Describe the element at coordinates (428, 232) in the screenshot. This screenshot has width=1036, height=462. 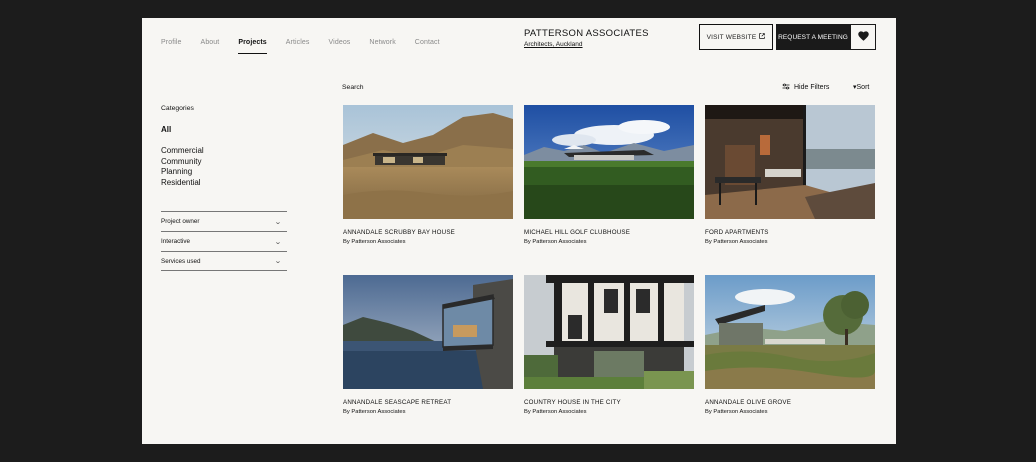
I see `project-title: ANNANDALE SCRUBBY BAY HOUSE` at that location.